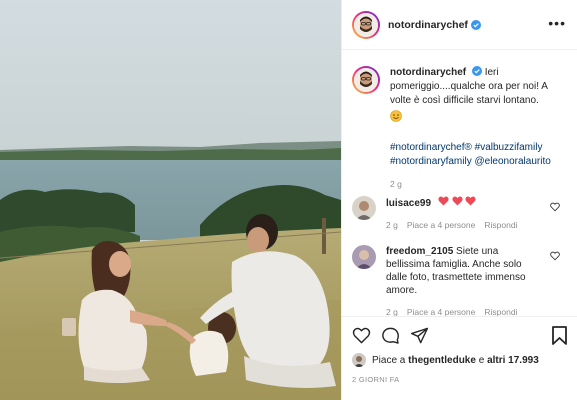 This screenshot has width=577, height=400. Describe the element at coordinates (480, 184) in the screenshot. I see `caption-age: 2 g` at that location.